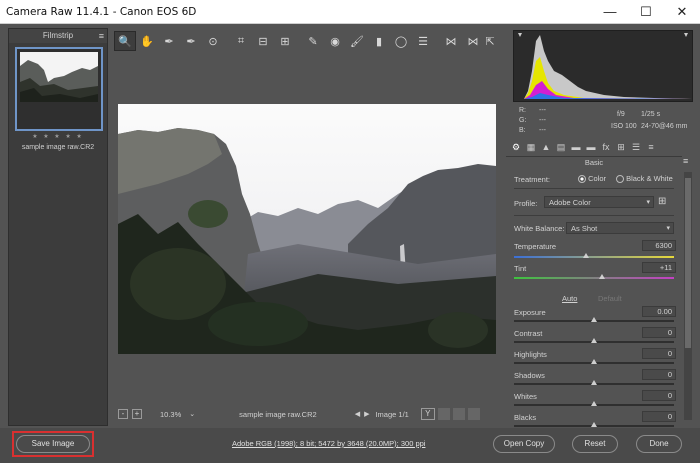 Image resolution: width=700 pixels, height=463 pixels. Describe the element at coordinates (594, 278) in the screenshot. I see `tint-track` at that location.